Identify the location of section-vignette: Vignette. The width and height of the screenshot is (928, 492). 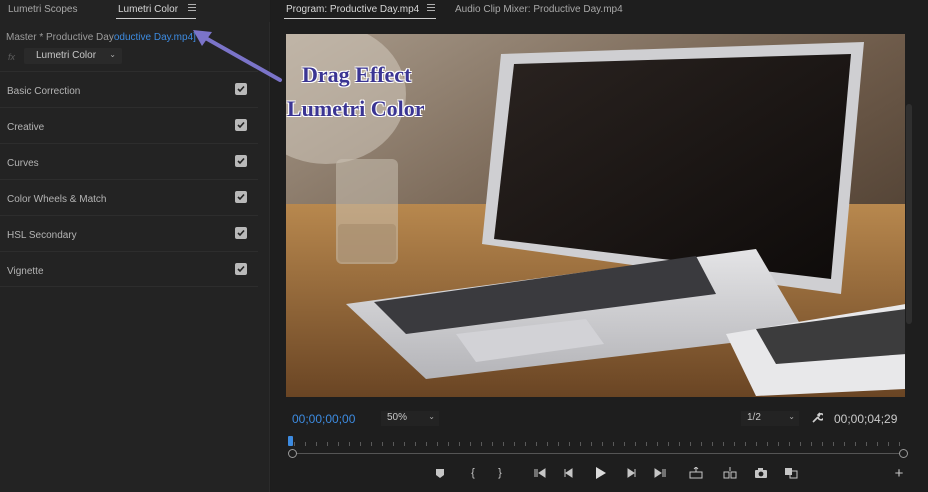
(129, 269).